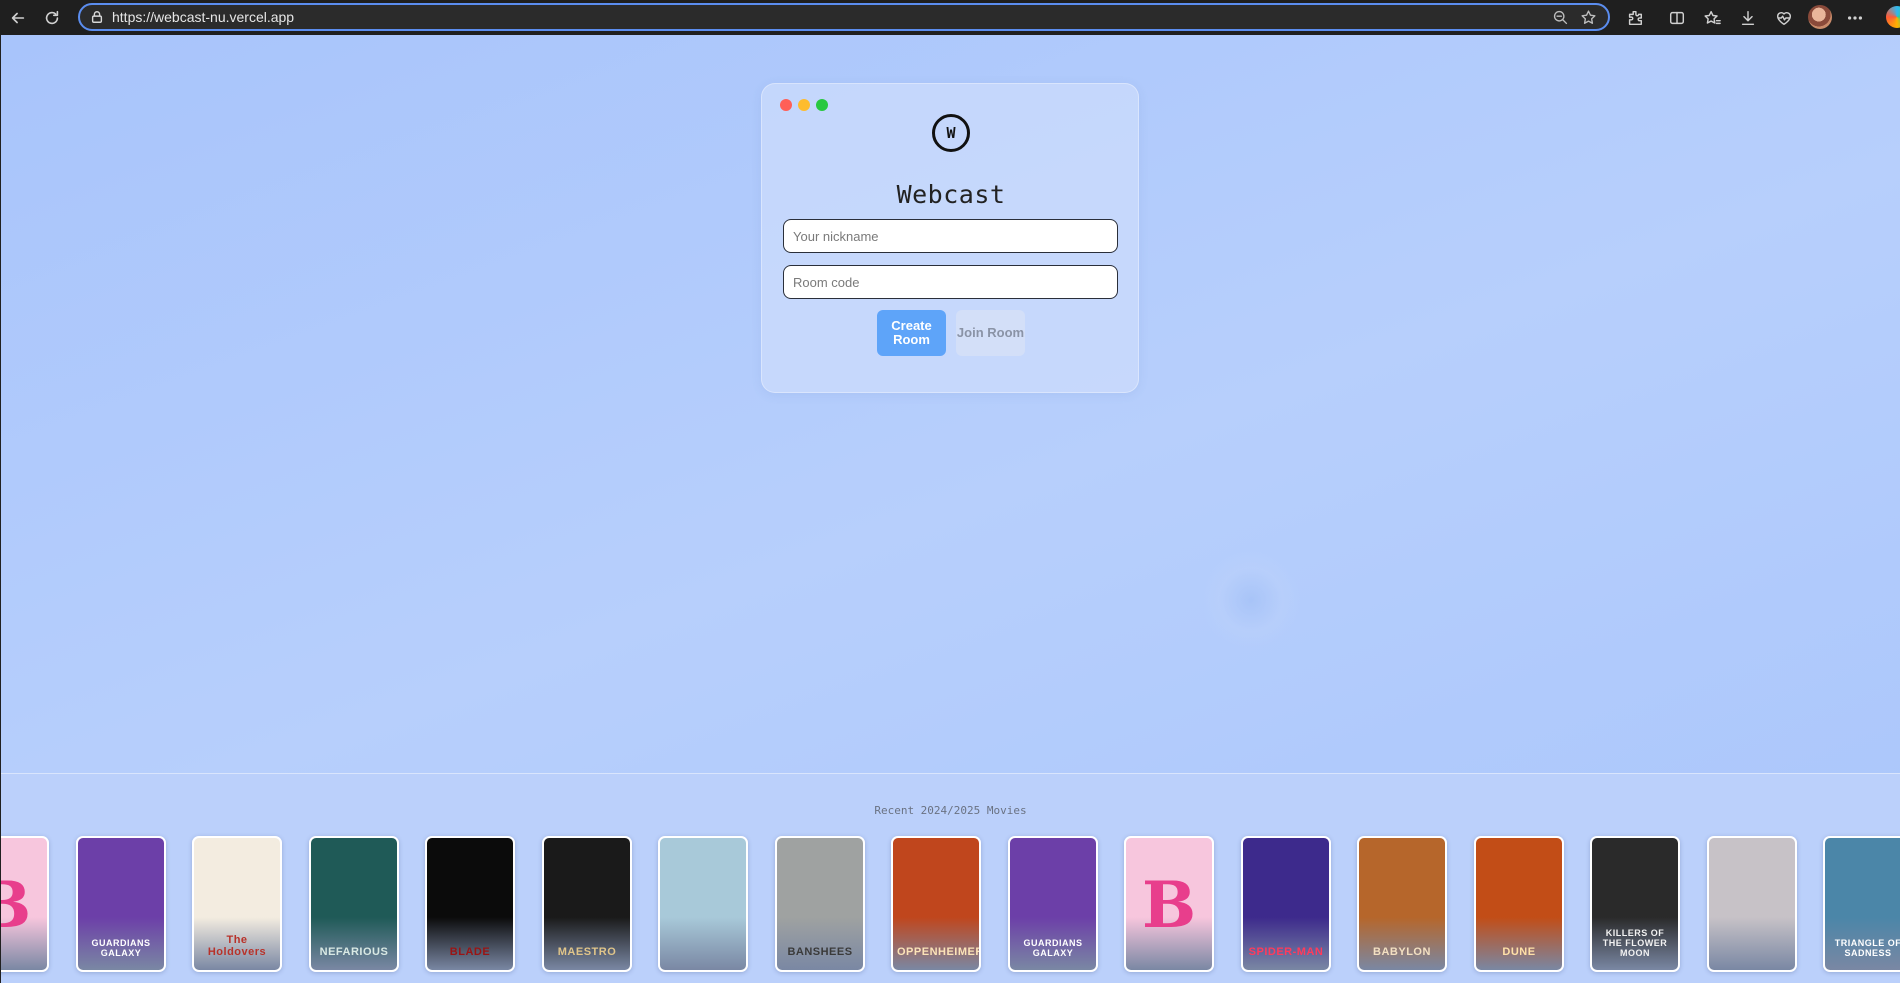 The height and width of the screenshot is (983, 1900). What do you see at coordinates (1561, 18) in the screenshot?
I see `zoom-out-icon` at bounding box center [1561, 18].